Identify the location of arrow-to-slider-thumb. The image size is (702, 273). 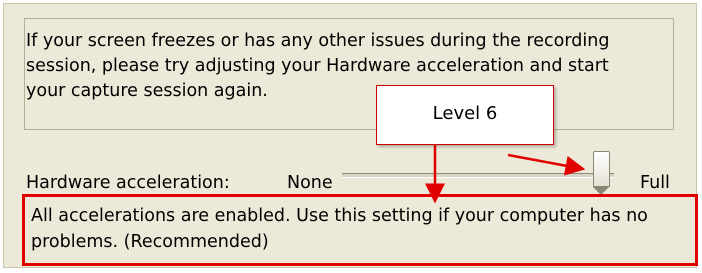
(546, 164).